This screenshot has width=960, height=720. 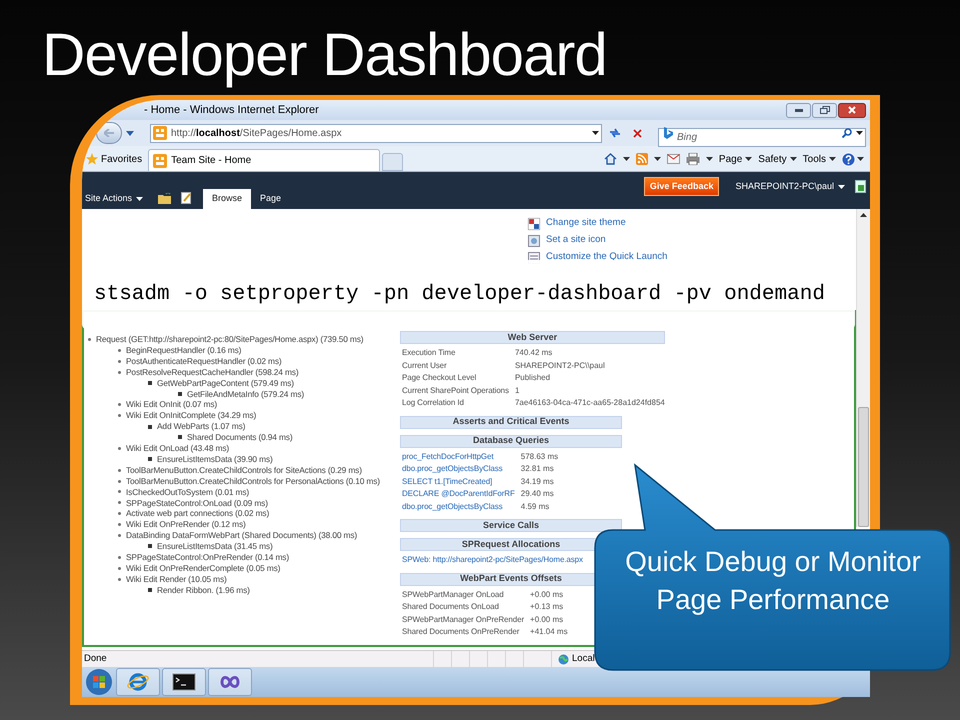 What do you see at coordinates (492, 560) in the screenshot?
I see `query-link: SPWeb: http://sharepoint2-pc/SitePages/Home.aspx` at bounding box center [492, 560].